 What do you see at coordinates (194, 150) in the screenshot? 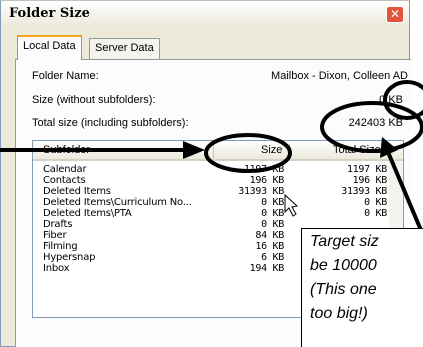
I see `arrow-left-head` at bounding box center [194, 150].